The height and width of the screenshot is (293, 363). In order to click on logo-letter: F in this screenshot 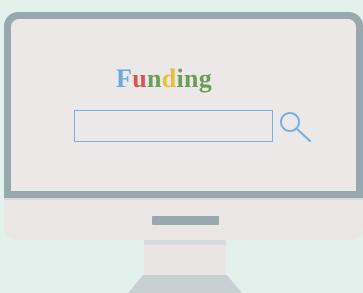, I will do `click(124, 78)`.